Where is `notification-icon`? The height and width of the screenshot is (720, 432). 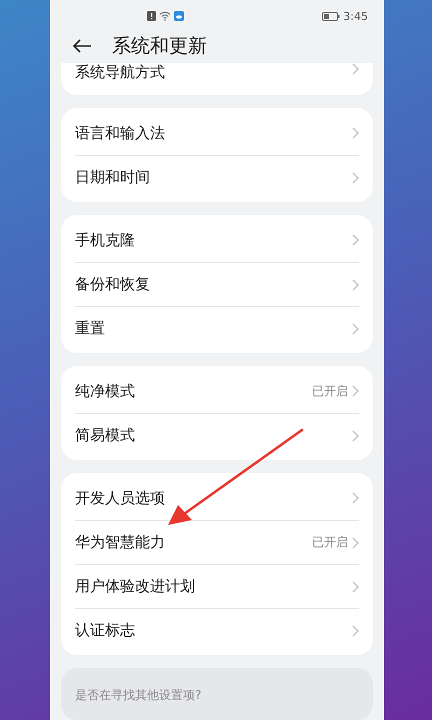
notification-icon is located at coordinates (151, 16).